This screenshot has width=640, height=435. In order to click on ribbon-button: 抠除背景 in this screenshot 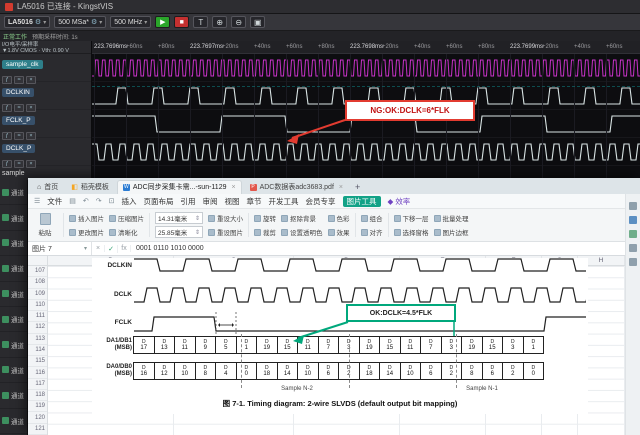, I will do `click(302, 218)`.